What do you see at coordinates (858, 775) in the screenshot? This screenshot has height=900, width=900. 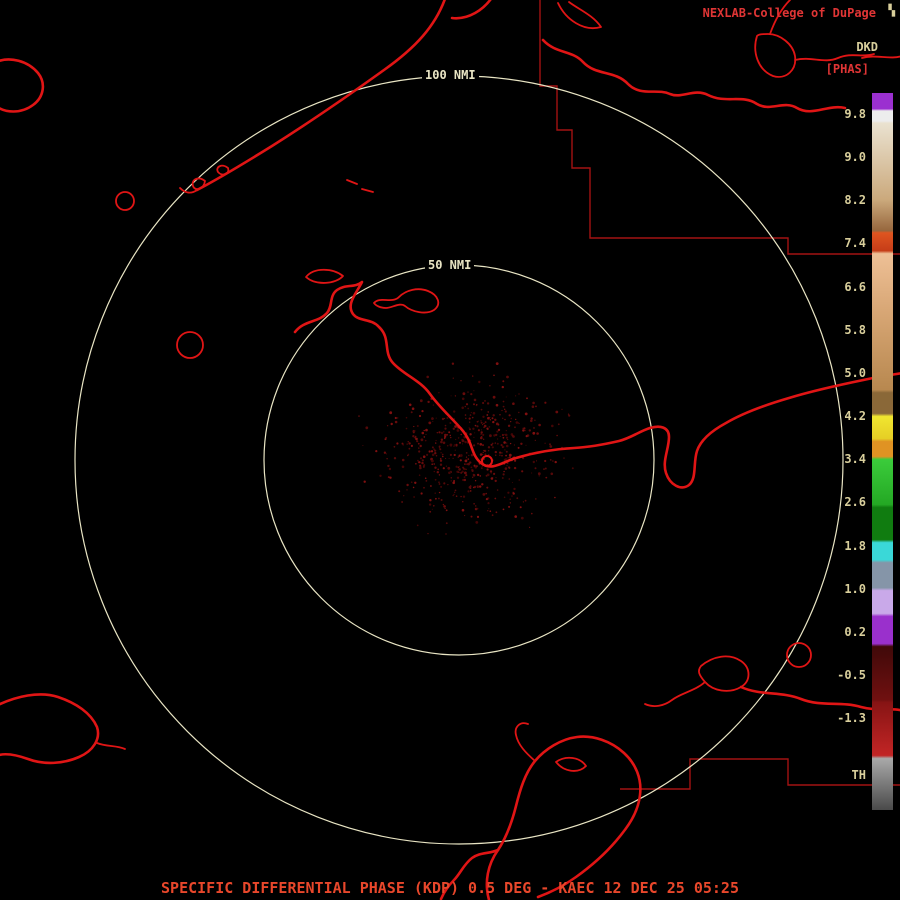 I see `colorbar-threshold-label: TH` at bounding box center [858, 775].